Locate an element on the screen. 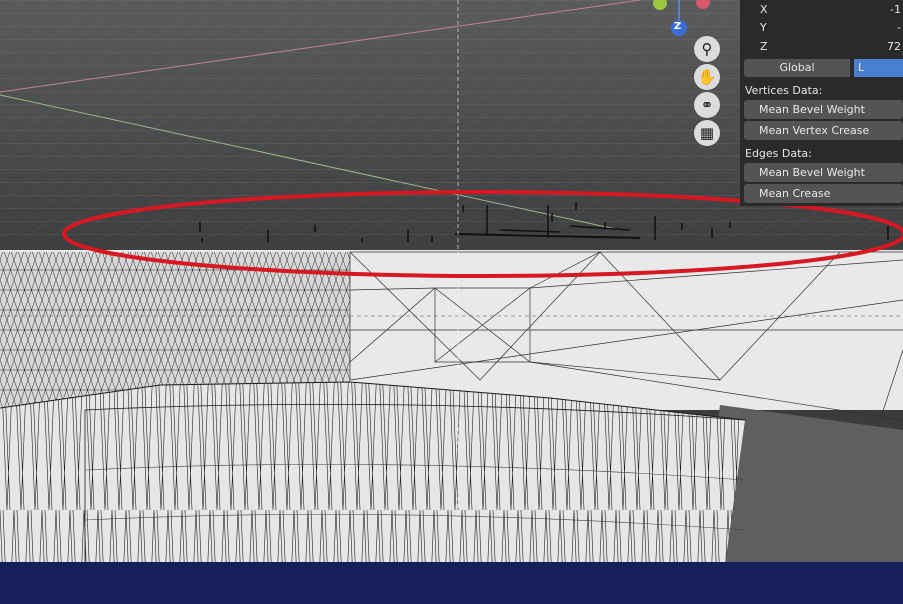 The height and width of the screenshot is (604, 903). hand-pan-icon: ✋ is located at coordinates (707, 77).